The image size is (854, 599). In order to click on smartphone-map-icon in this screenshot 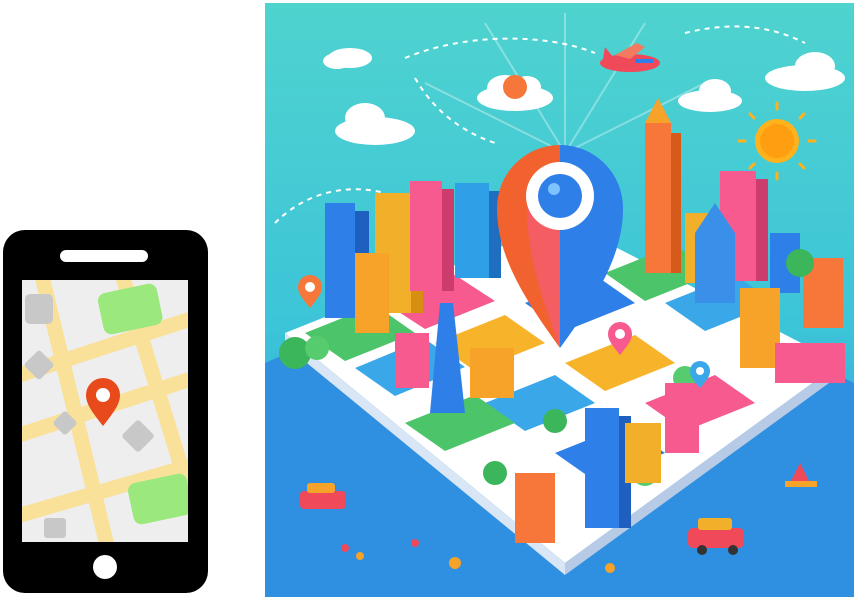, I will do `click(105, 411)`.